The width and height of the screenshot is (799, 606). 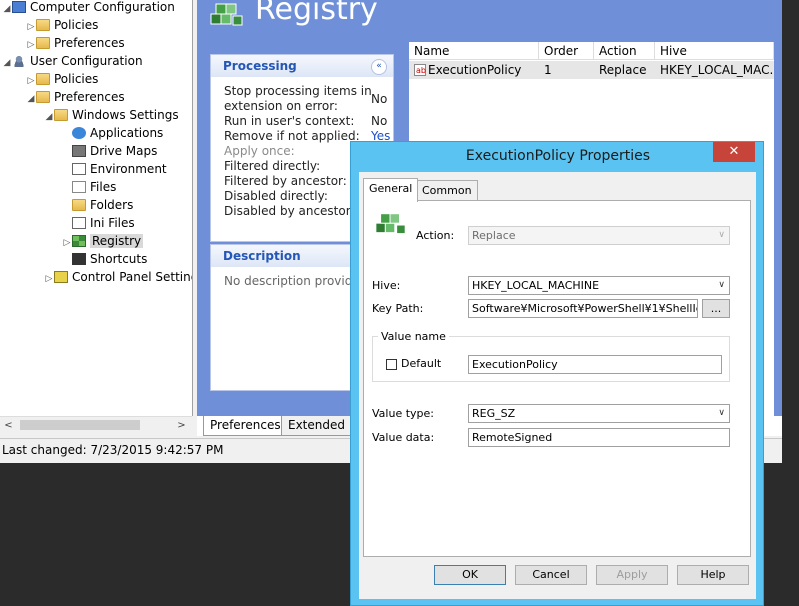 What do you see at coordinates (714, 51) in the screenshot?
I see `column-header-hive: Hive` at bounding box center [714, 51].